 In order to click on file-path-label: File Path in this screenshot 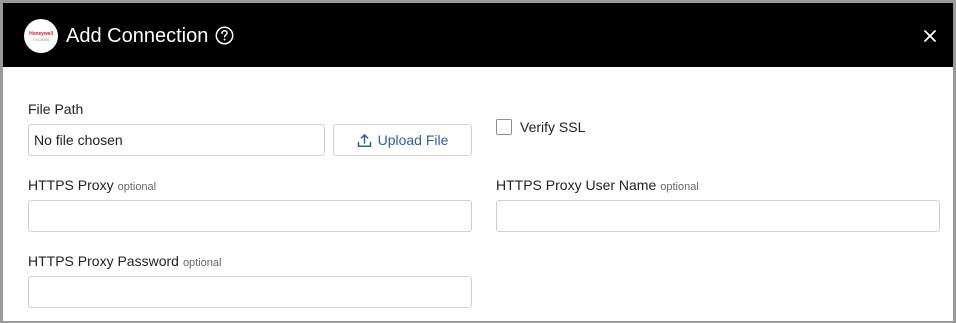, I will do `click(55, 109)`.